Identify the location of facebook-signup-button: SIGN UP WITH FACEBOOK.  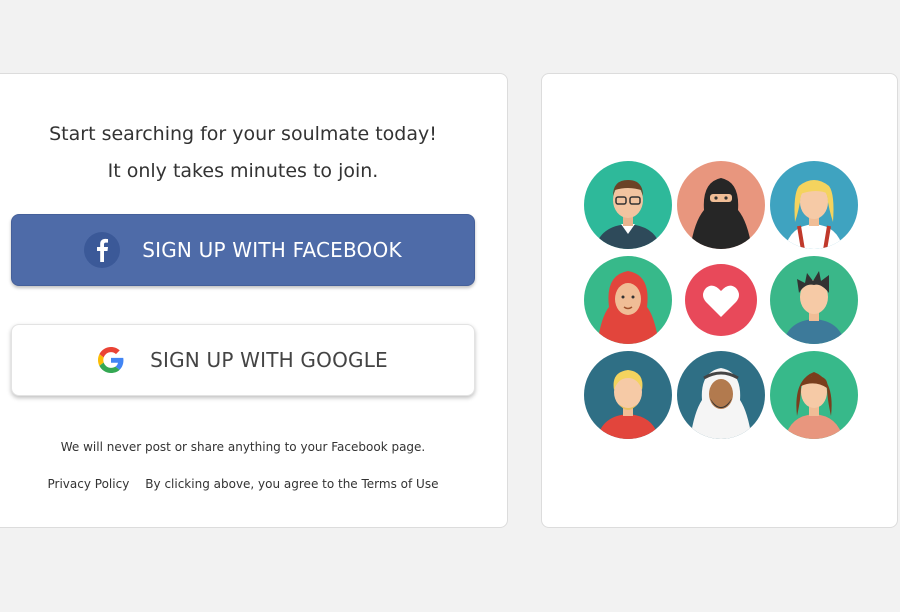
(243, 250).